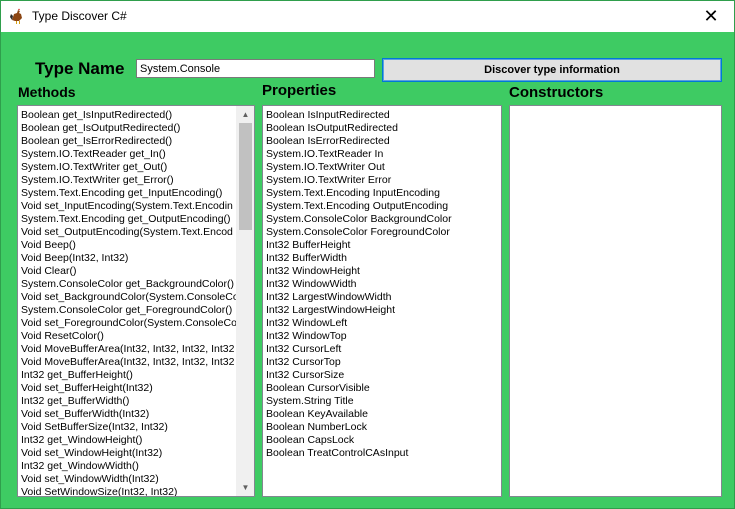 Image resolution: width=735 pixels, height=509 pixels. What do you see at coordinates (383, 323) in the screenshot?
I see `list-item: Int32 WindowLeft` at bounding box center [383, 323].